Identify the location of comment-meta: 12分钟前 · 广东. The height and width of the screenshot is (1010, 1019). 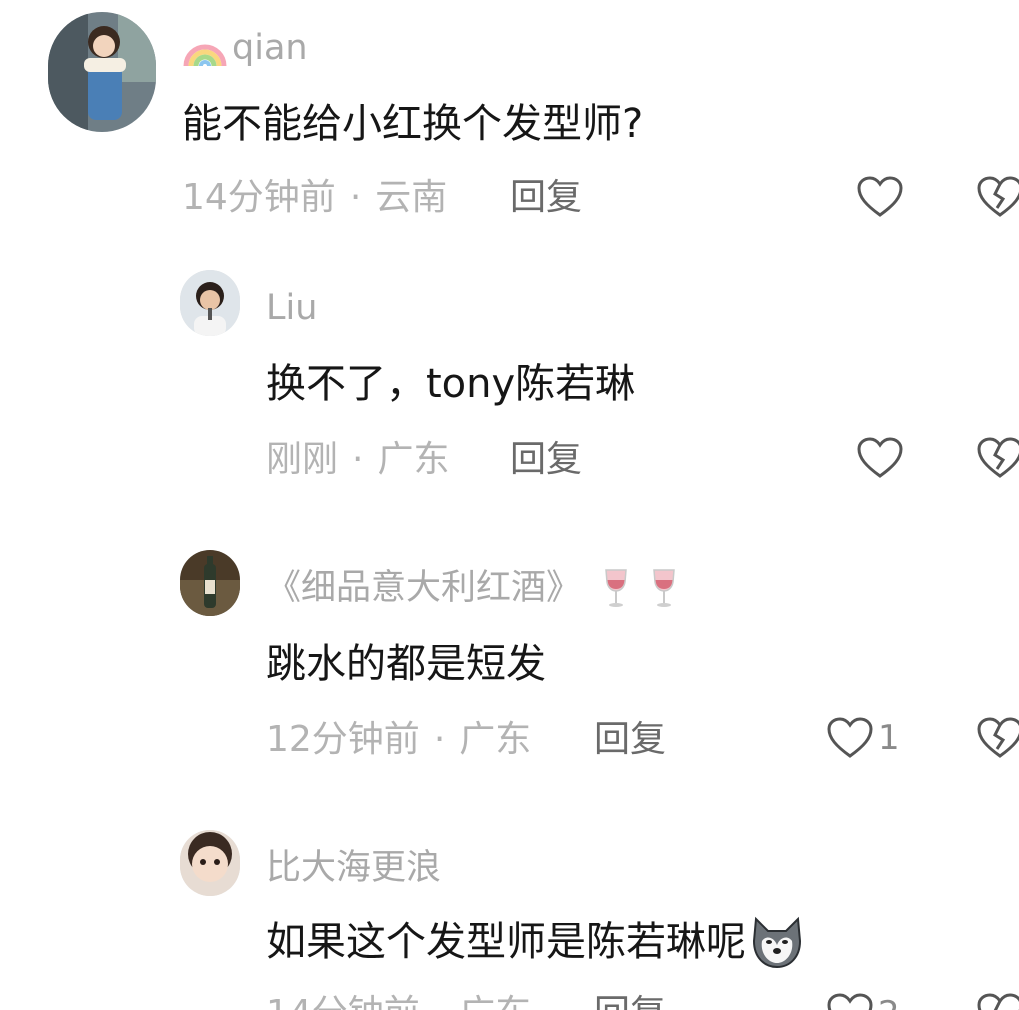
(398, 740).